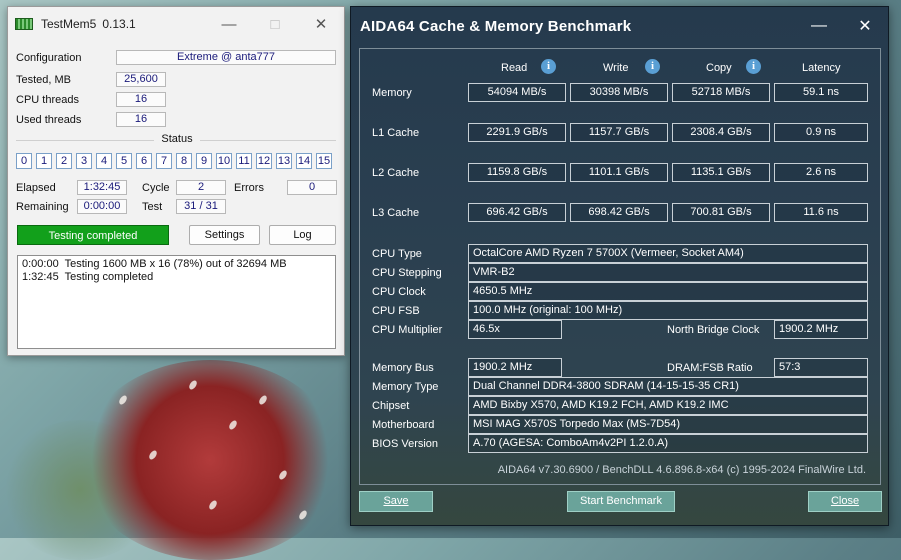 The image size is (901, 560). What do you see at coordinates (668, 272) in the screenshot?
I see `cpu-stepping-value: VMR-B2` at bounding box center [668, 272].